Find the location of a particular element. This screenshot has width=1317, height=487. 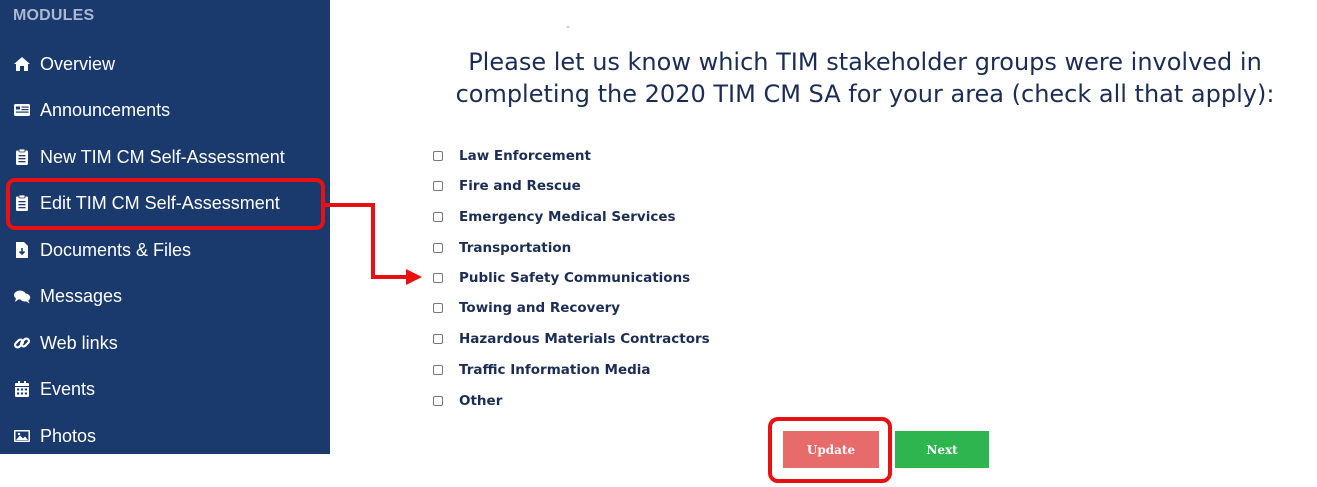

option-label: Law Enforcement is located at coordinates (525, 156).